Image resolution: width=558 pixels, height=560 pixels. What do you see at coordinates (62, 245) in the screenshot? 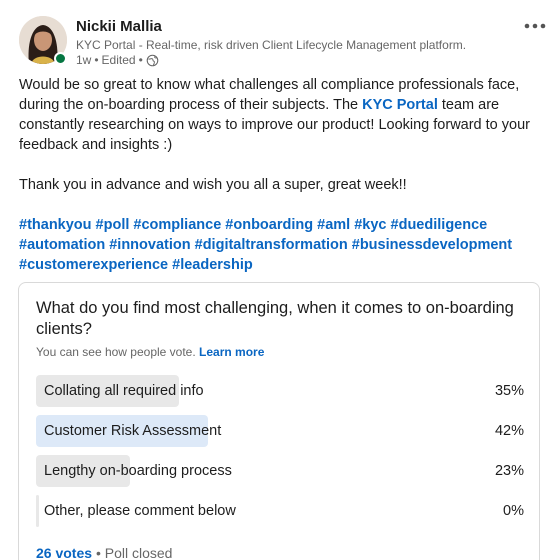
I see `hashtag-link: #automation` at bounding box center [62, 245].